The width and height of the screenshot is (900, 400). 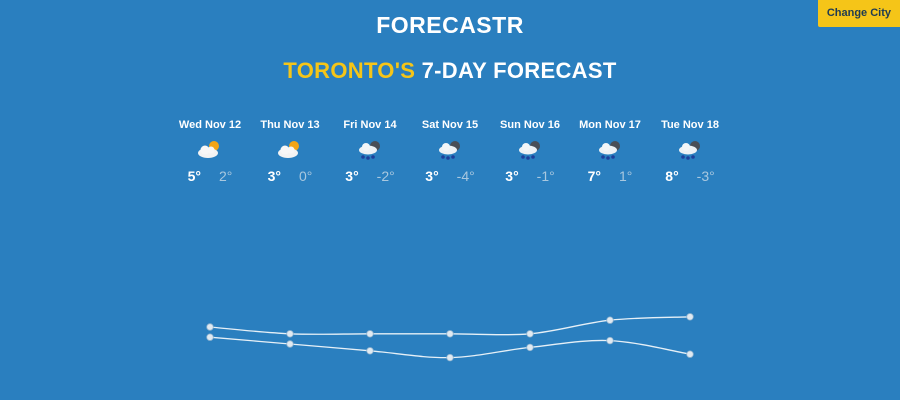 What do you see at coordinates (594, 176) in the screenshot?
I see `high-temp: 7°` at bounding box center [594, 176].